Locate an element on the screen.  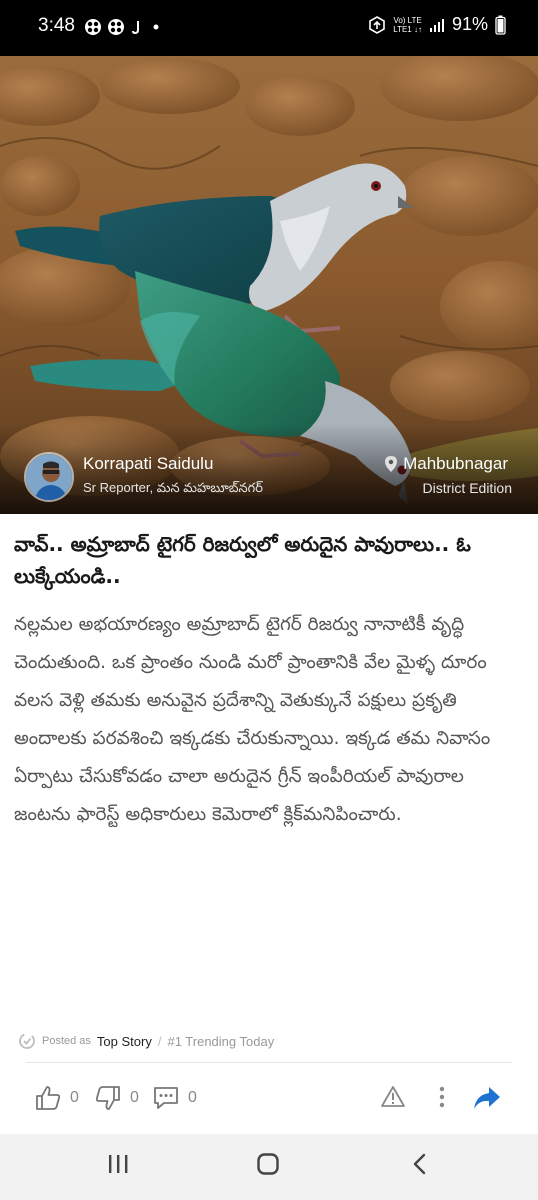
status-right: Vo) LTE LTE1 ↓↑ 91% is located at coordinates (437, 24).